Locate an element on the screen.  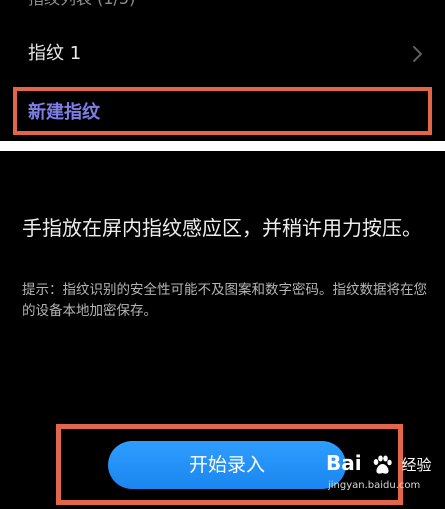
chevron-right-icon is located at coordinates (417, 54).